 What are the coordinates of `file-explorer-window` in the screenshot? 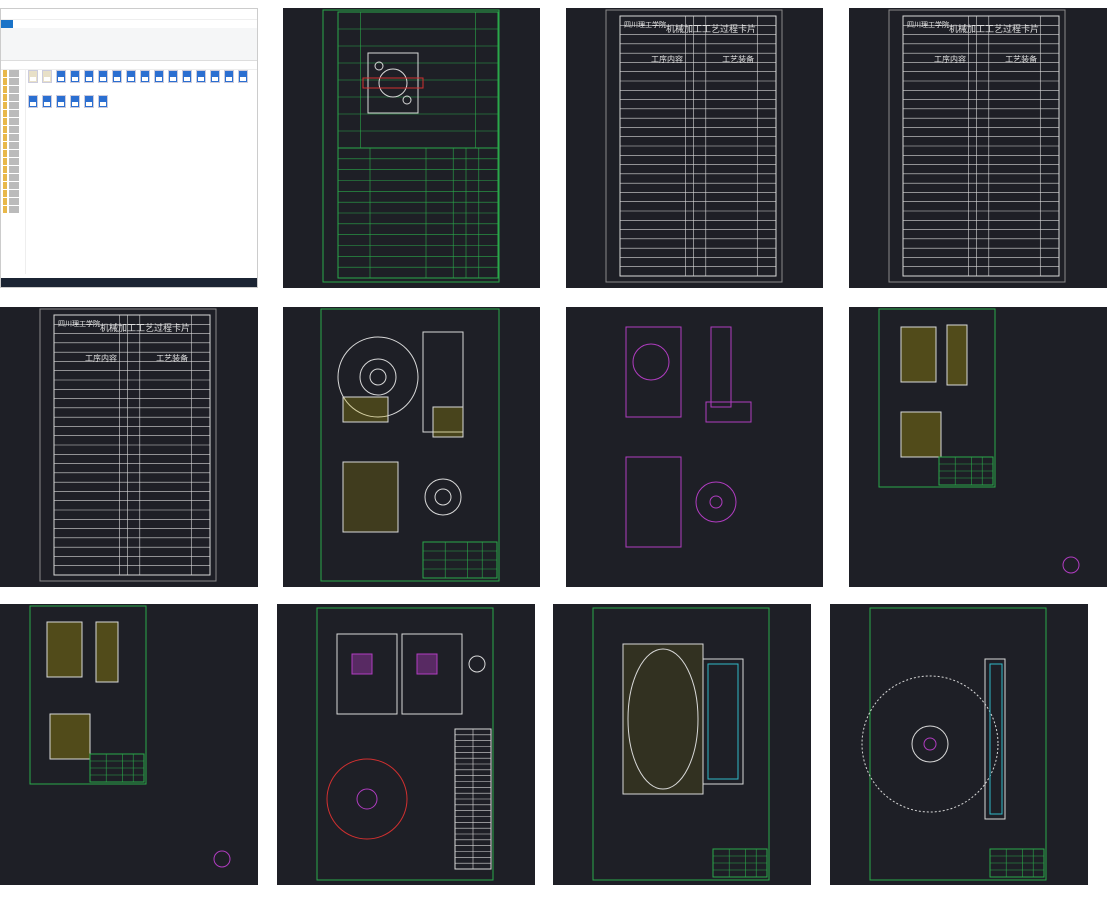 It's located at (129, 148).